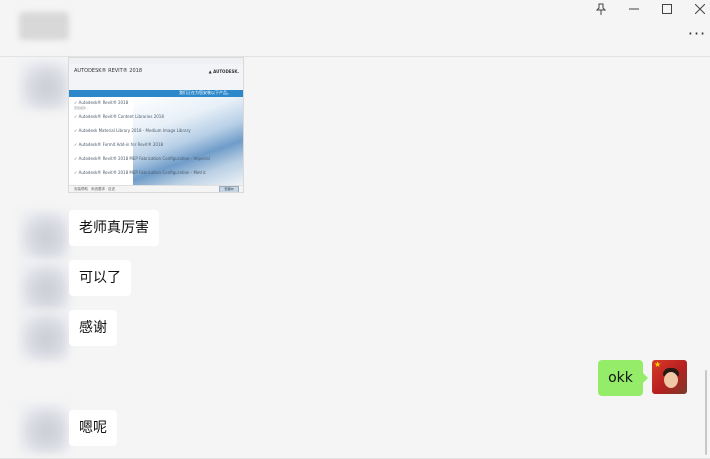  What do you see at coordinates (671, 380) in the screenshot?
I see `avatar-face` at bounding box center [671, 380].